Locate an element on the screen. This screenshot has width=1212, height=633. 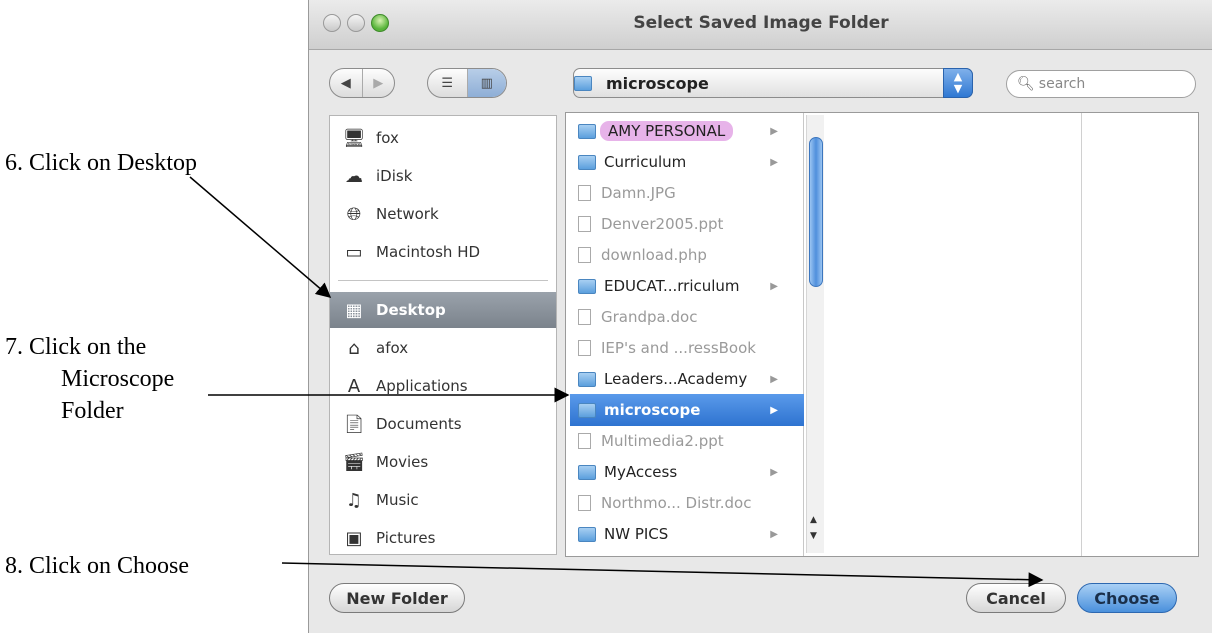
file-list-item: IEP's and ...ressBook is located at coordinates (687, 348).